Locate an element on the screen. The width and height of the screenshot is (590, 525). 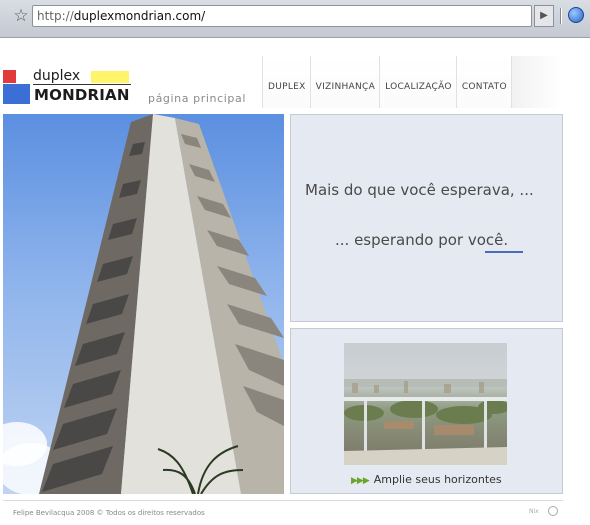
triple-arrow-icon: ▶▶▶ is located at coordinates (360, 481).